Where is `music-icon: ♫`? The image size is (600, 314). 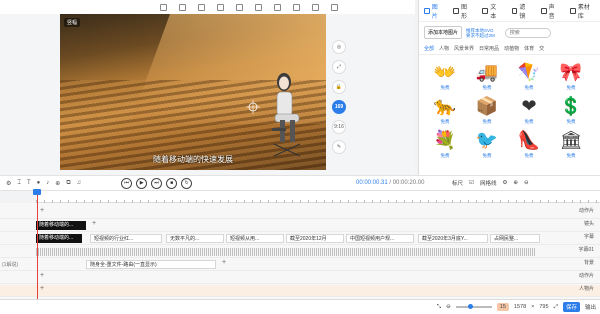
music-icon: ♫ is located at coordinates (79, 183).